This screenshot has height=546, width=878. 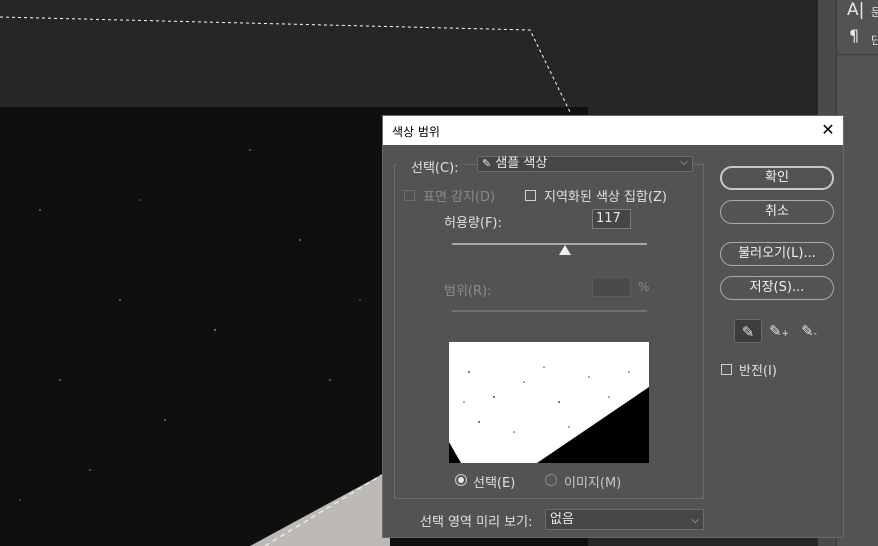 What do you see at coordinates (476, 522) in the screenshot?
I see `selection-preview-label: 선택 영역 미리 보기:` at bounding box center [476, 522].